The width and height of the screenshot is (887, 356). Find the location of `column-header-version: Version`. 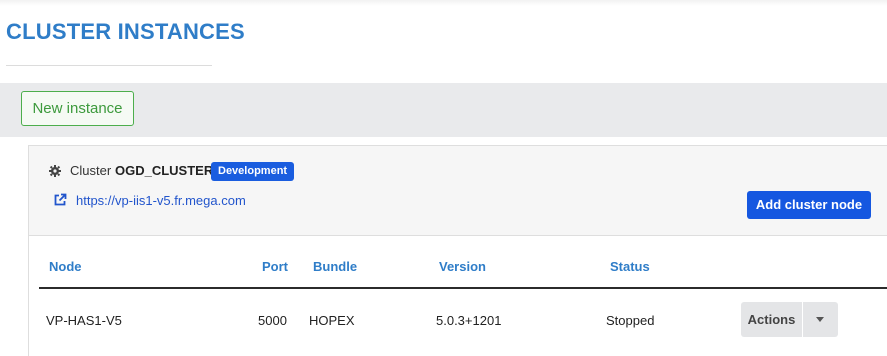

column-header-version: Version is located at coordinates (462, 266).